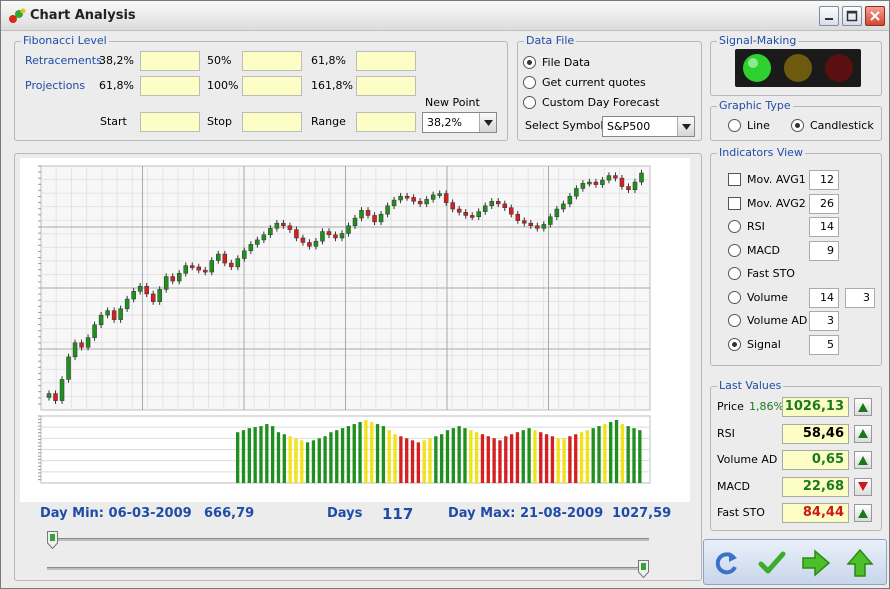  What do you see at coordinates (734, 297) in the screenshot?
I see `indicator-toggle-volume` at bounding box center [734, 297].